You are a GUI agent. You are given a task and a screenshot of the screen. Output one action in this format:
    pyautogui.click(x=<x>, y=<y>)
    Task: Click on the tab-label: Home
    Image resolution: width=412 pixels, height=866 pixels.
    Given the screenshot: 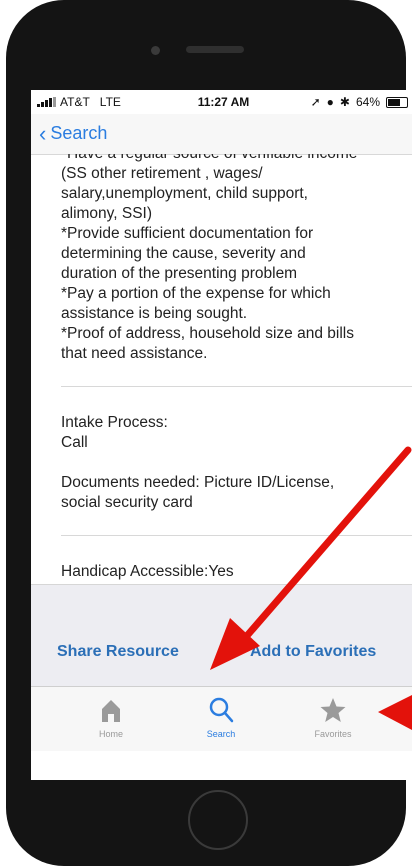 What is the action you would take?
    pyautogui.click(x=110, y=734)
    